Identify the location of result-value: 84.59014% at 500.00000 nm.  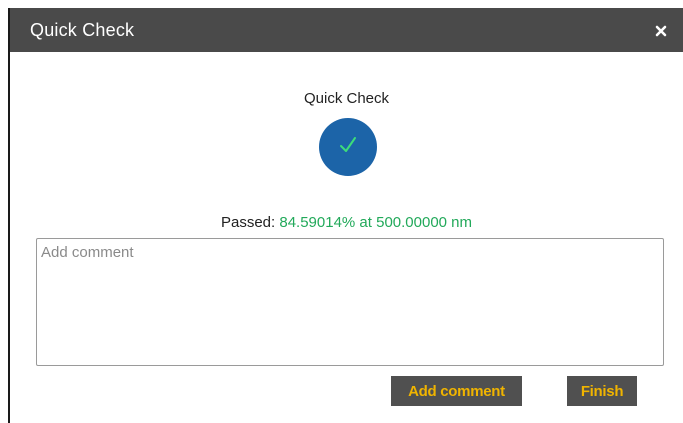
(376, 222).